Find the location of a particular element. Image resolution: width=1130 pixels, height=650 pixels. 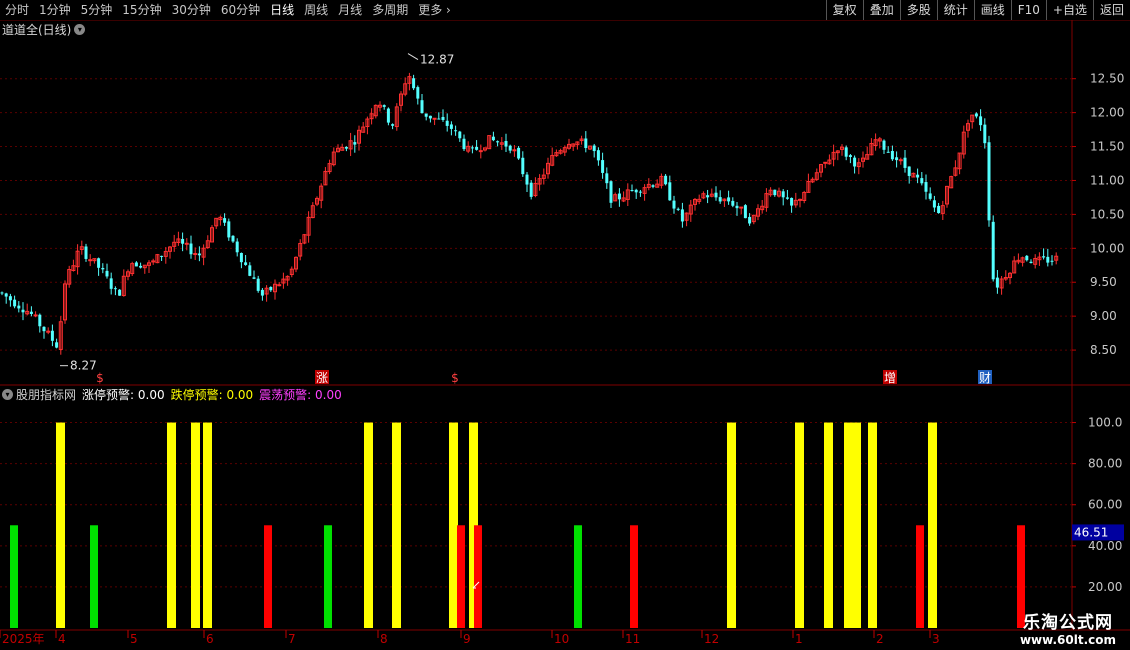

price-tick-label: 10.00 is located at coordinates (1107, 248).